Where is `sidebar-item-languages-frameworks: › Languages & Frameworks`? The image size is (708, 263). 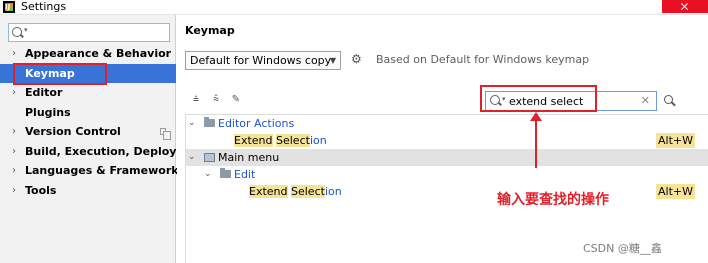 sidebar-item-languages-frameworks: › Languages & Frameworks is located at coordinates (92, 171).